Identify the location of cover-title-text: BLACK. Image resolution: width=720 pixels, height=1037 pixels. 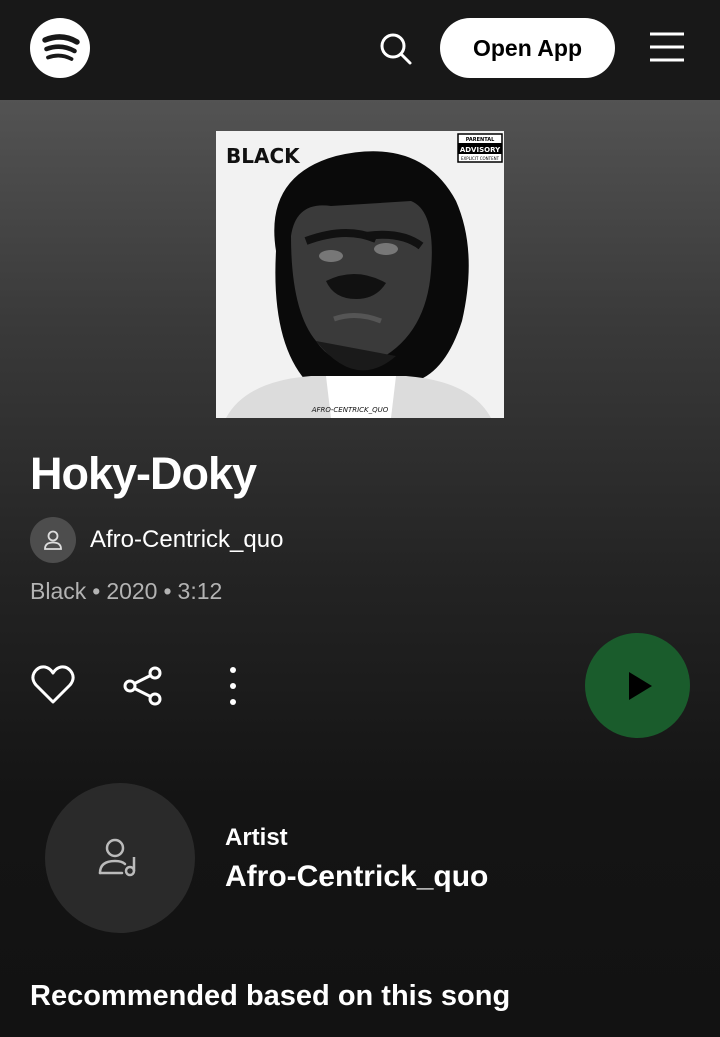
(263, 156).